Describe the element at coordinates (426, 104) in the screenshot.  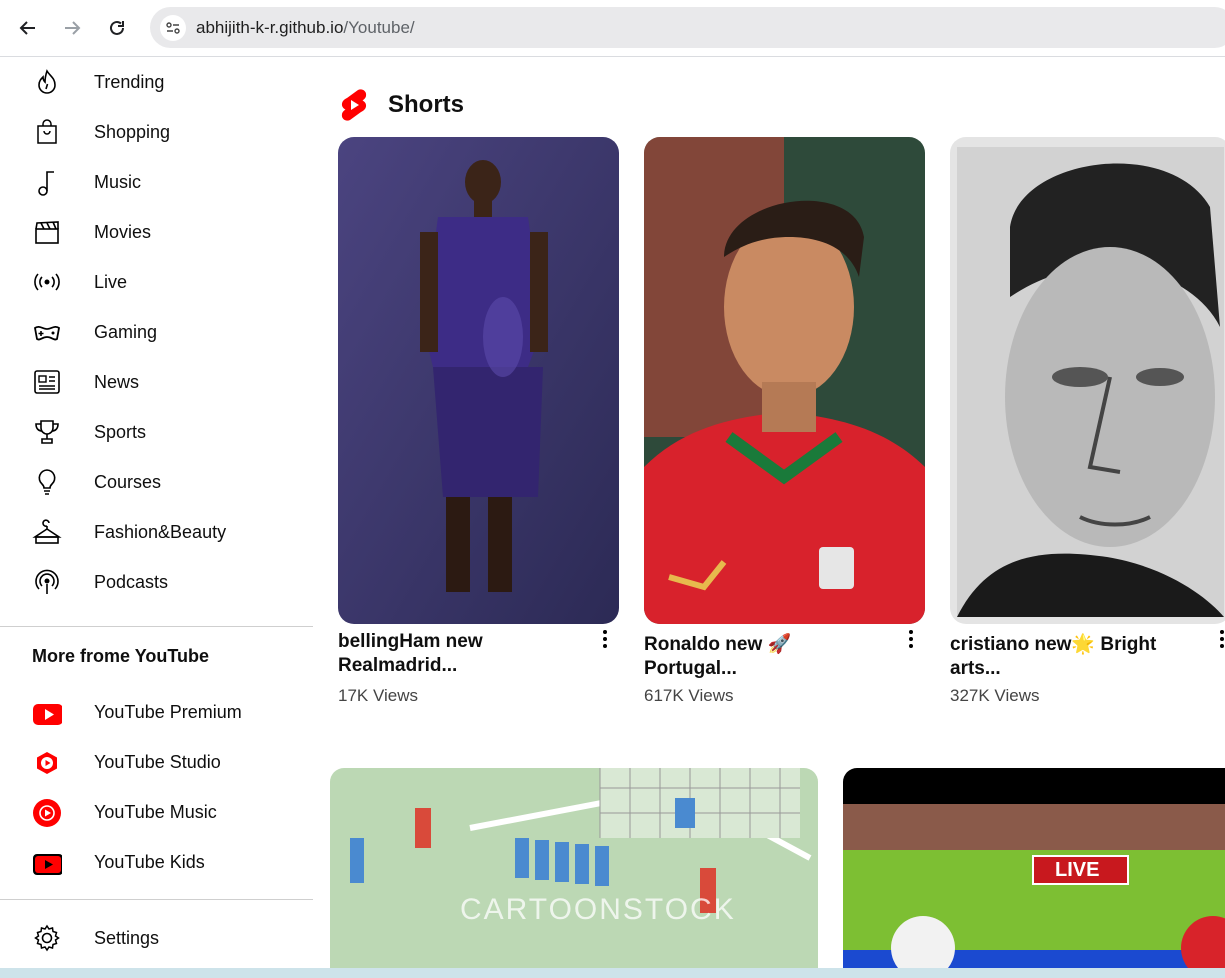
I see `shorts-title: Shorts` at that location.